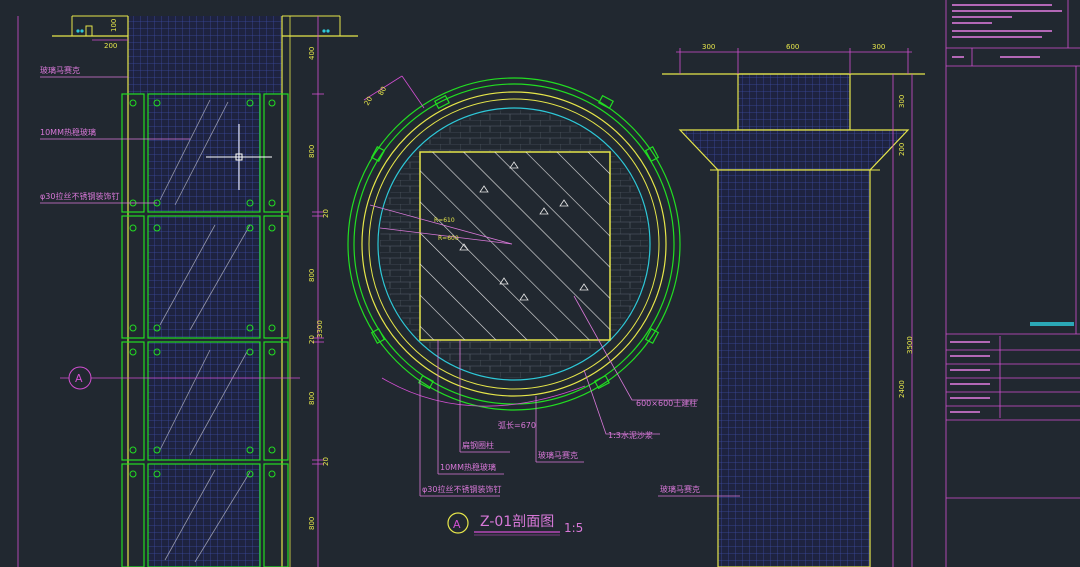 The height and width of the screenshot is (567, 1080). What do you see at coordinates (312, 53) in the screenshot?
I see `dim-top-side: 400` at bounding box center [312, 53].